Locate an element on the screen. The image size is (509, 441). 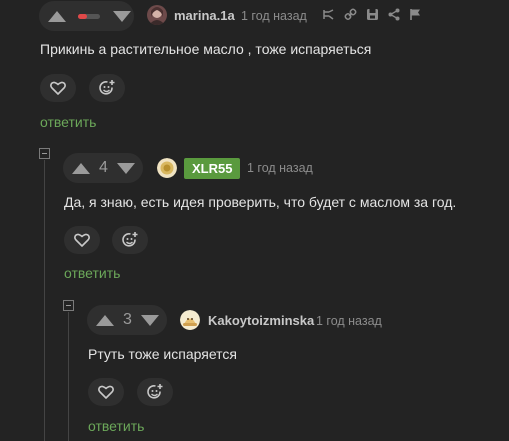
vote-widget: 3 is located at coordinates (127, 320).